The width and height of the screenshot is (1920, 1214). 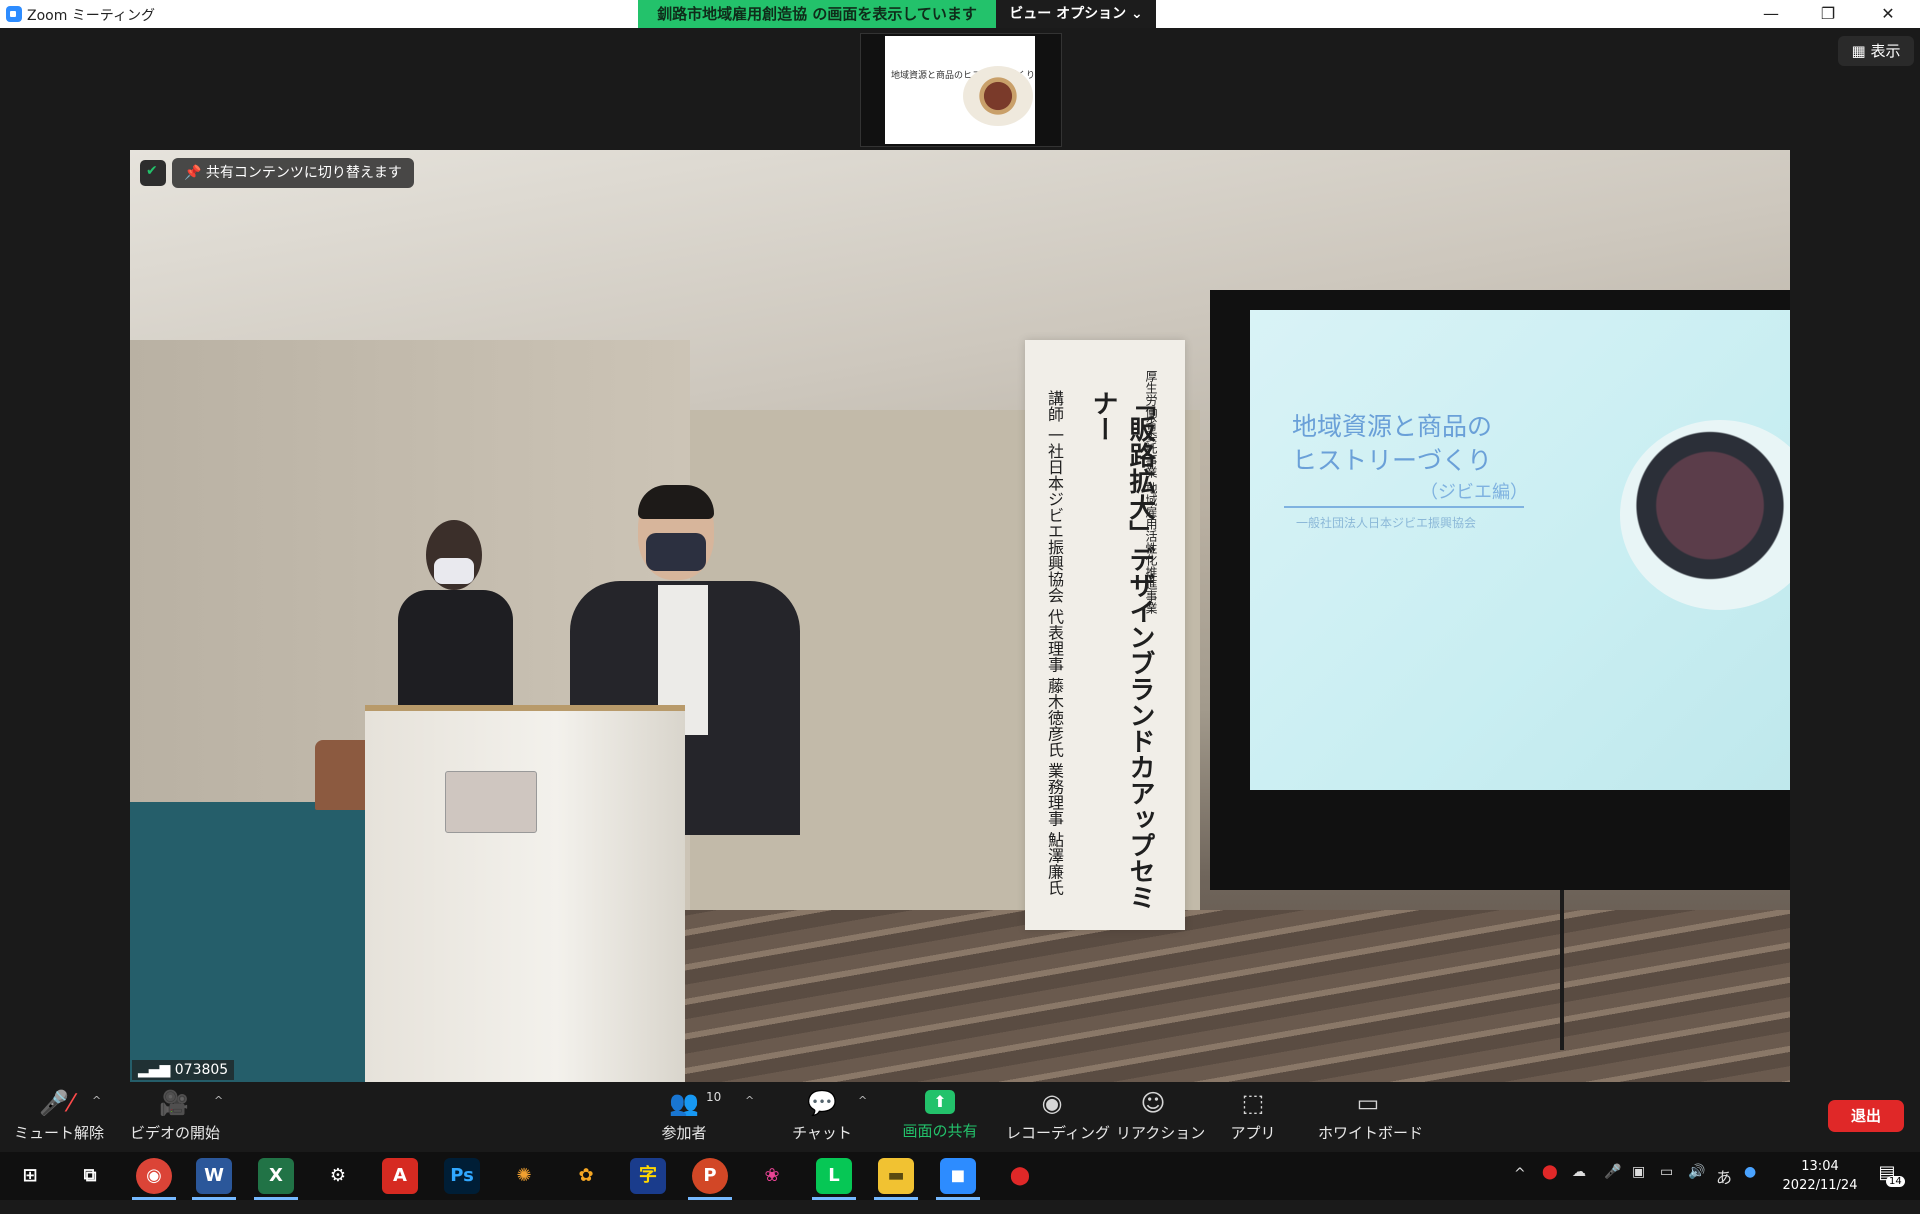 What do you see at coordinates (1876, 51) in the screenshot?
I see `view-layout-button: ▦ 表示` at bounding box center [1876, 51].